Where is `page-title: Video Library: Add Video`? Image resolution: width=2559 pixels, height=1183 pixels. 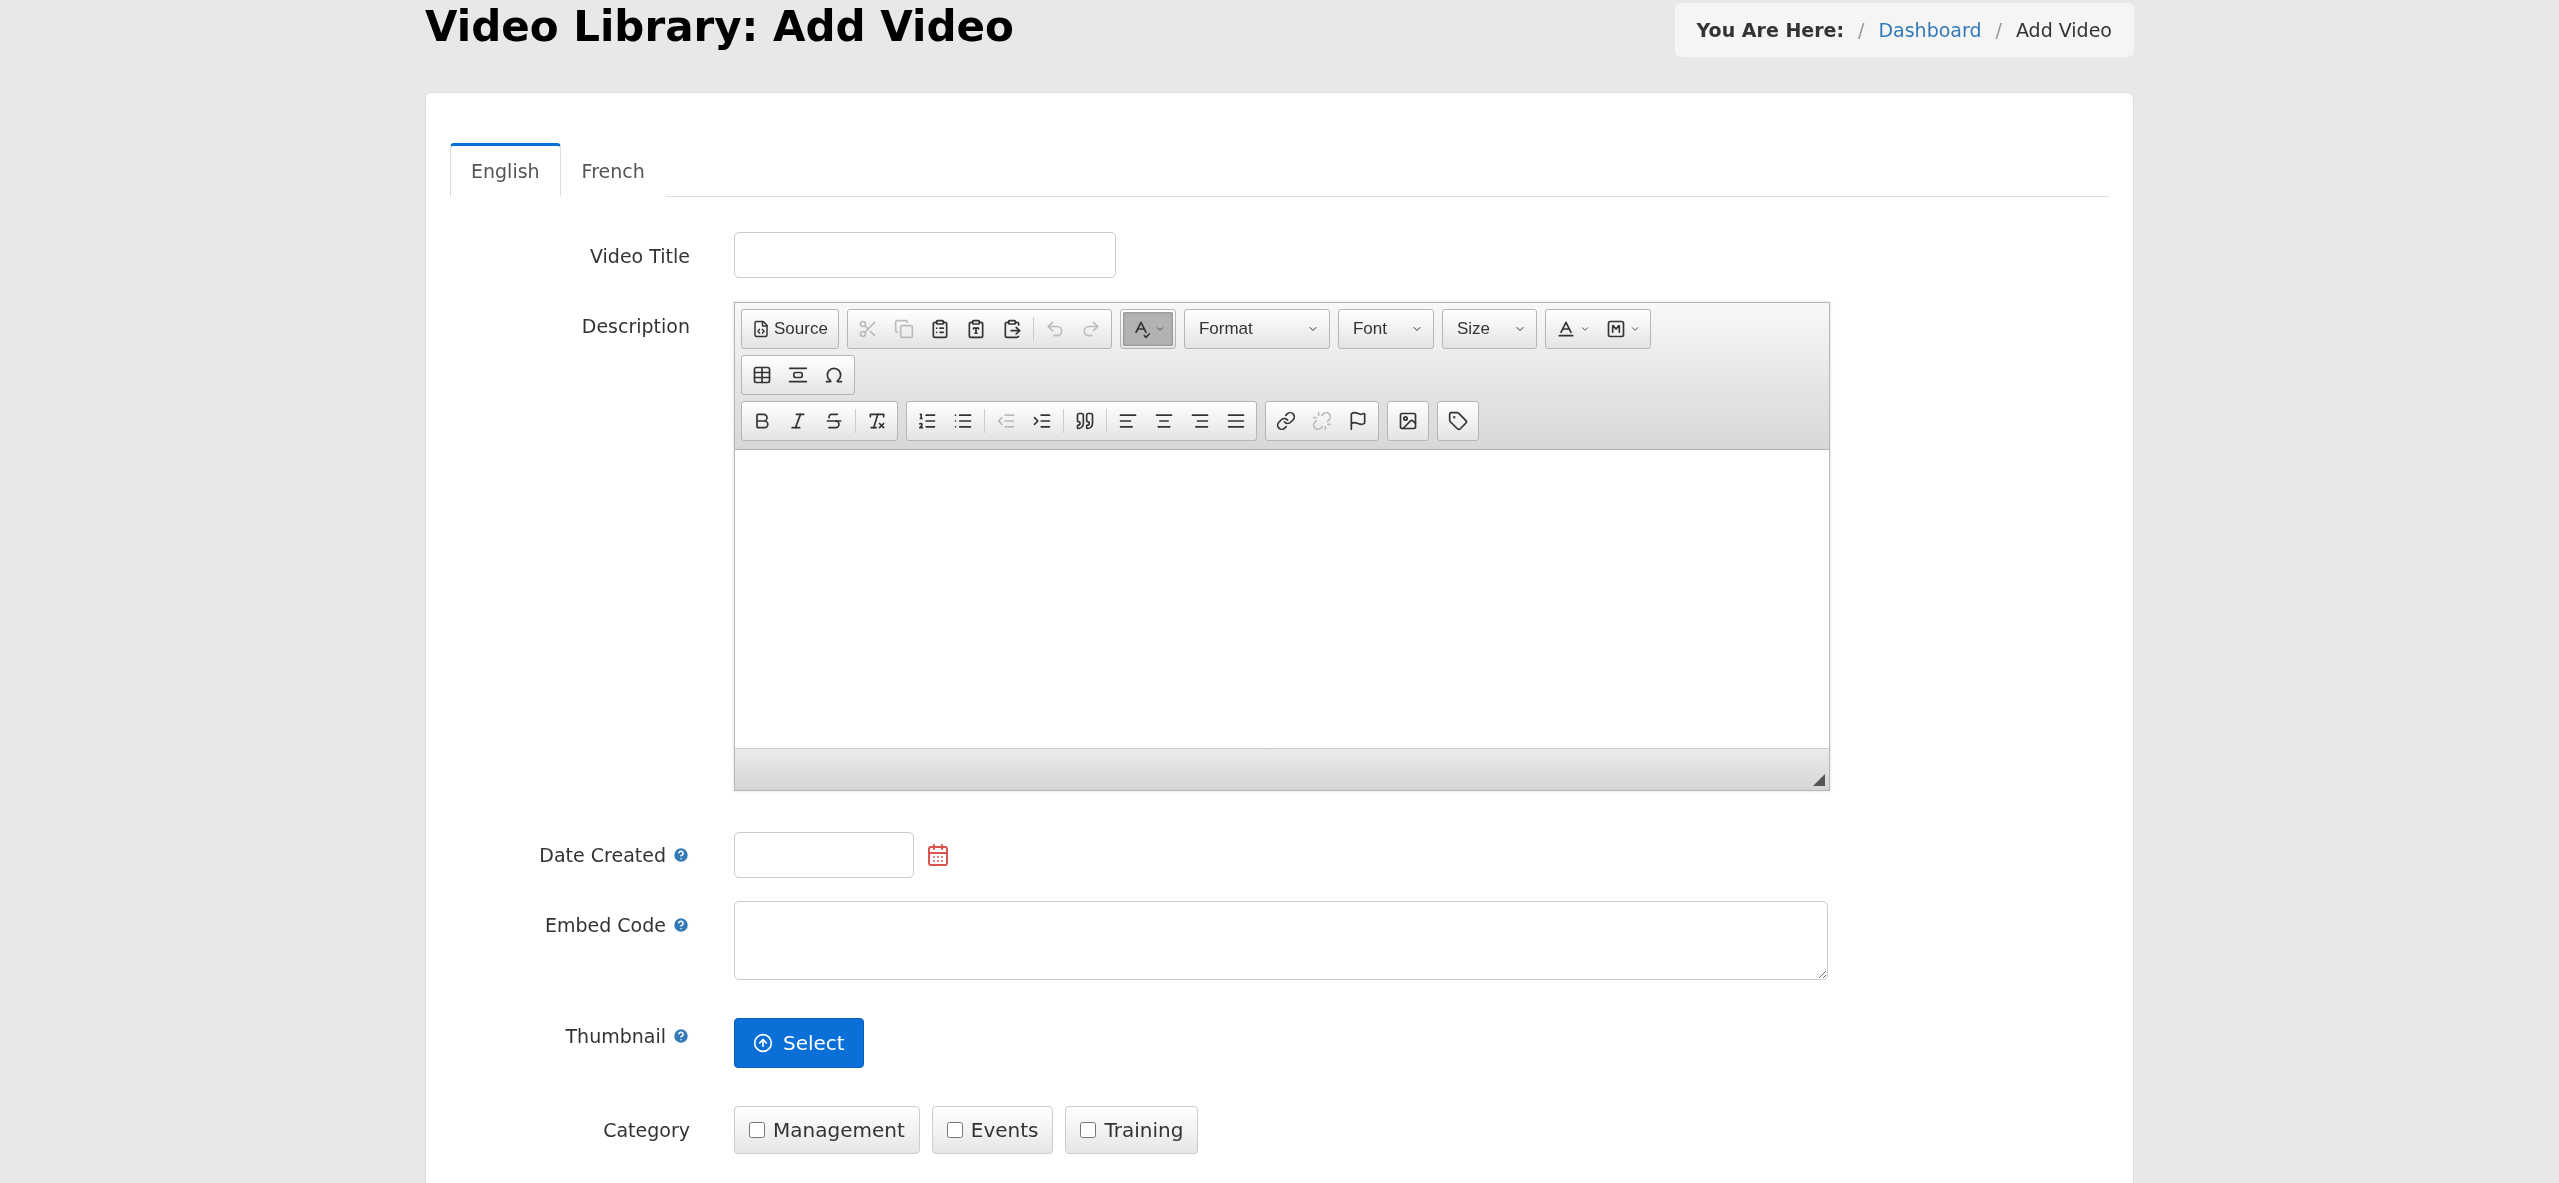
page-title: Video Library: Add Video is located at coordinates (719, 26).